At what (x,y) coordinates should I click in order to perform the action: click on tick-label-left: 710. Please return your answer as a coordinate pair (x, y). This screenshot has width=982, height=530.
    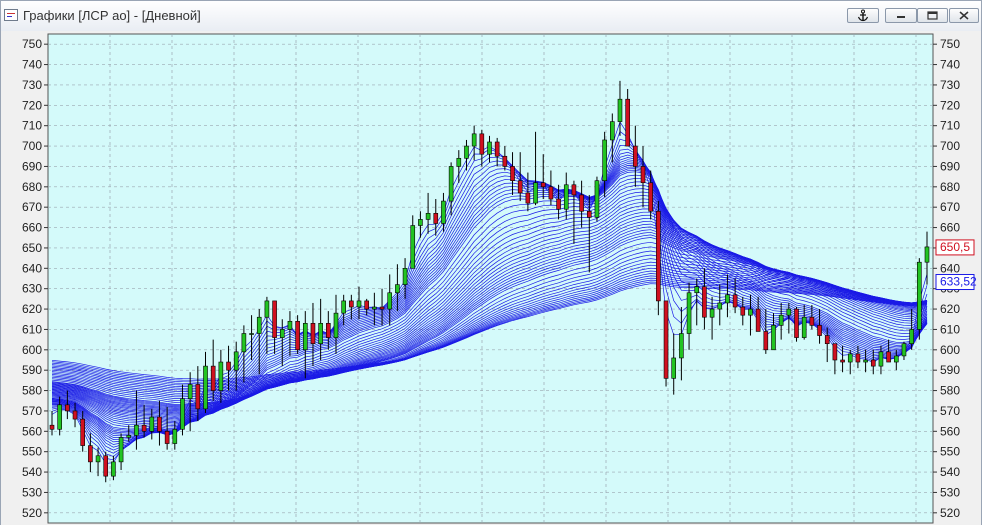
    Looking at the image, I should click on (32, 126).